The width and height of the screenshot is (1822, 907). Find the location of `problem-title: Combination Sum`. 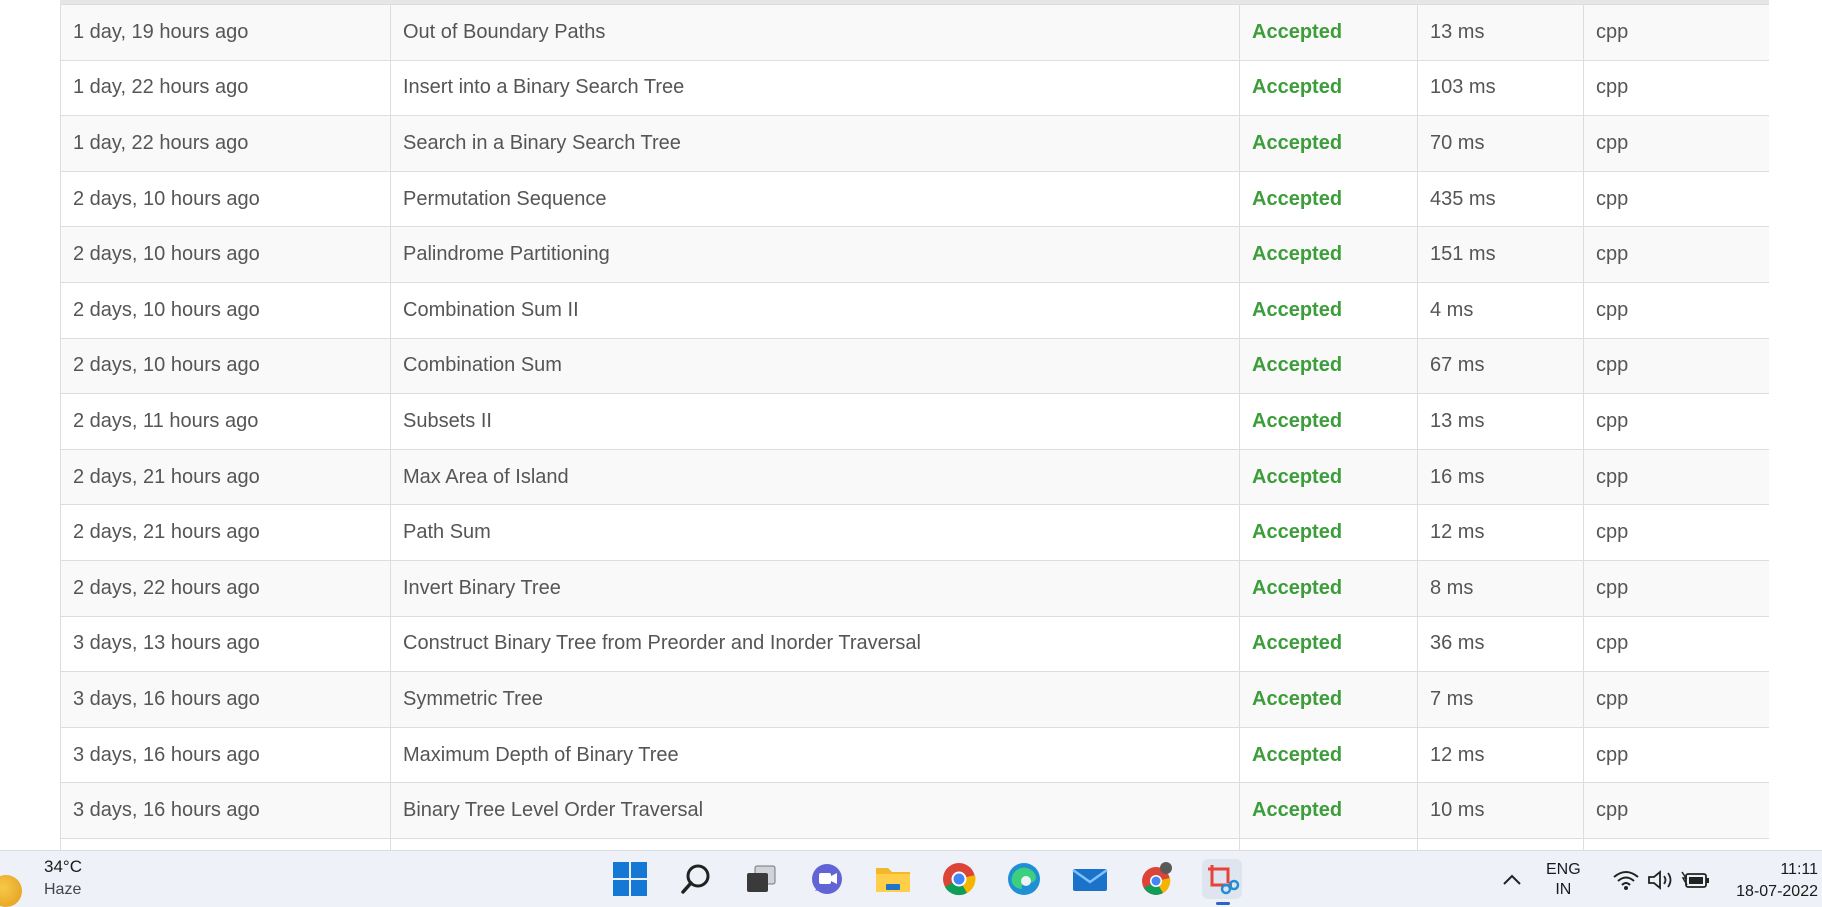

problem-title: Combination Sum is located at coordinates (815, 366).